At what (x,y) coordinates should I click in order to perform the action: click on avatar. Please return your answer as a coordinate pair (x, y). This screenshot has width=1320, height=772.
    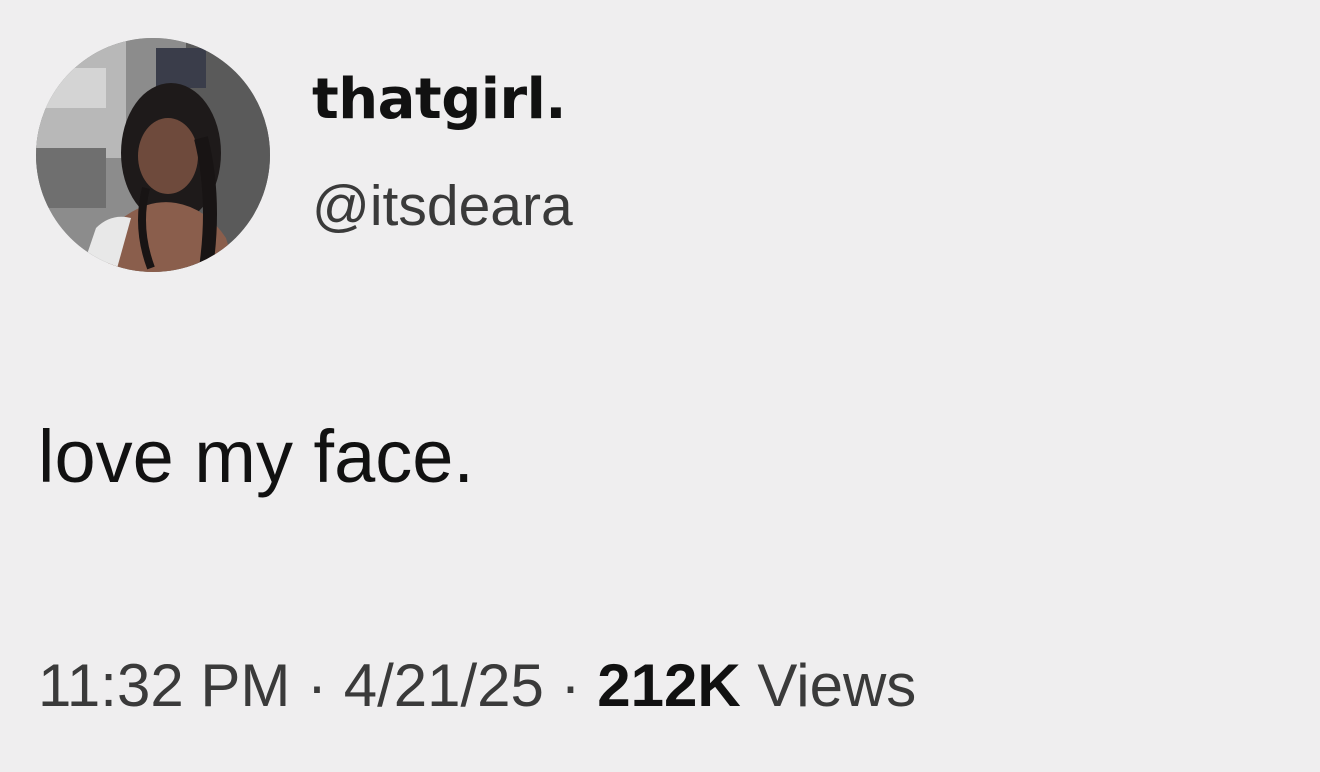
    Looking at the image, I should click on (153, 155).